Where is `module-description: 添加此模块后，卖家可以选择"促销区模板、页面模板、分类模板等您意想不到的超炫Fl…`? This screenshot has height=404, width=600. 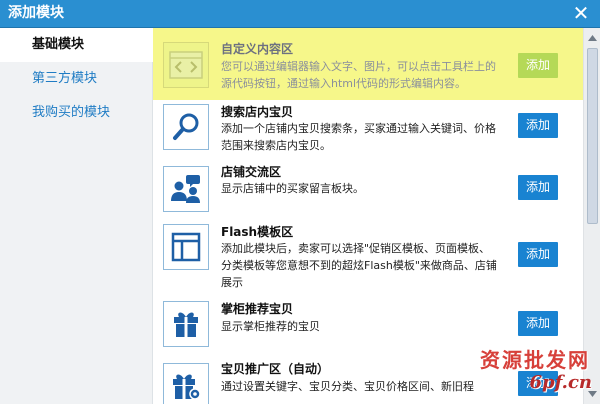 module-description: 添加此模块后，卖家可以选择"促销区模板、页面模板、分类模板等您意想不到的超炫Fl… is located at coordinates (359, 265).